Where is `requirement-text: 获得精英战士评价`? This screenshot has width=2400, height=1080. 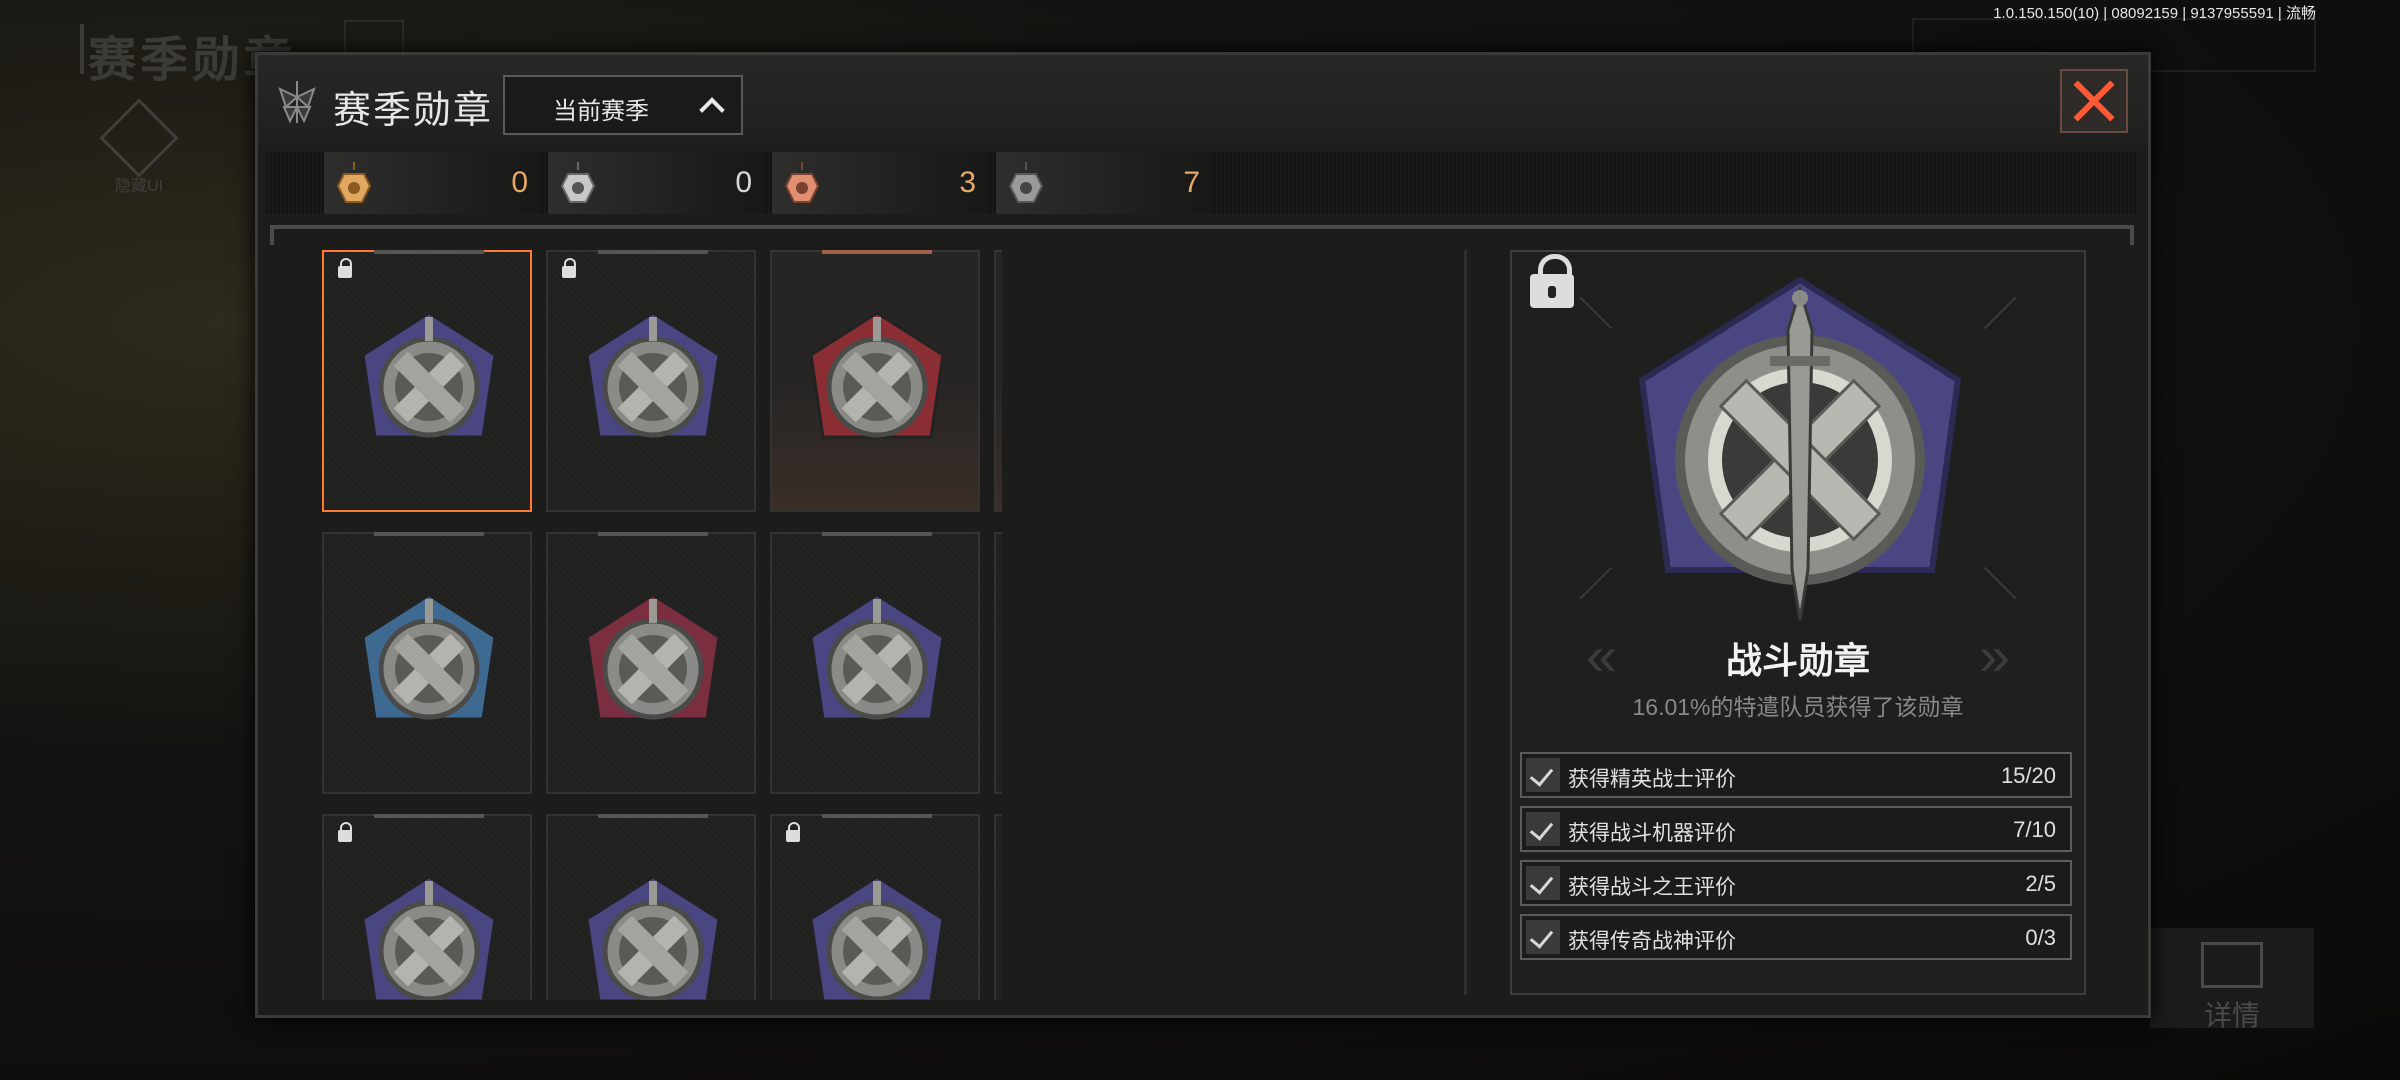
requirement-text: 获得精英战士评价 is located at coordinates (1652, 779).